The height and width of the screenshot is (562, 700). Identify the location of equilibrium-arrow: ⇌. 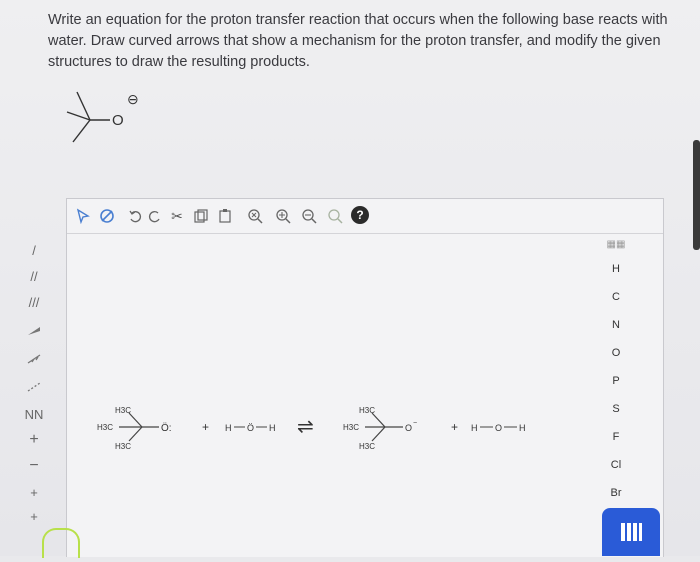
(305, 427).